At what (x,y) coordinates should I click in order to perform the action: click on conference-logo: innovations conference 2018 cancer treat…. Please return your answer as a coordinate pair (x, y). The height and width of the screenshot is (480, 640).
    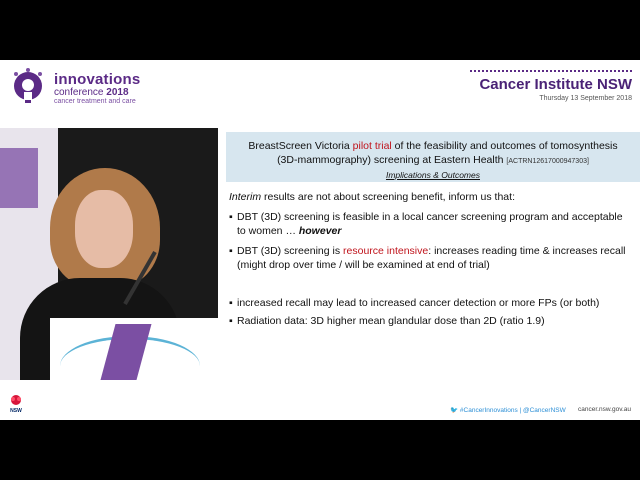
    Looking at the image, I should click on (78, 86).